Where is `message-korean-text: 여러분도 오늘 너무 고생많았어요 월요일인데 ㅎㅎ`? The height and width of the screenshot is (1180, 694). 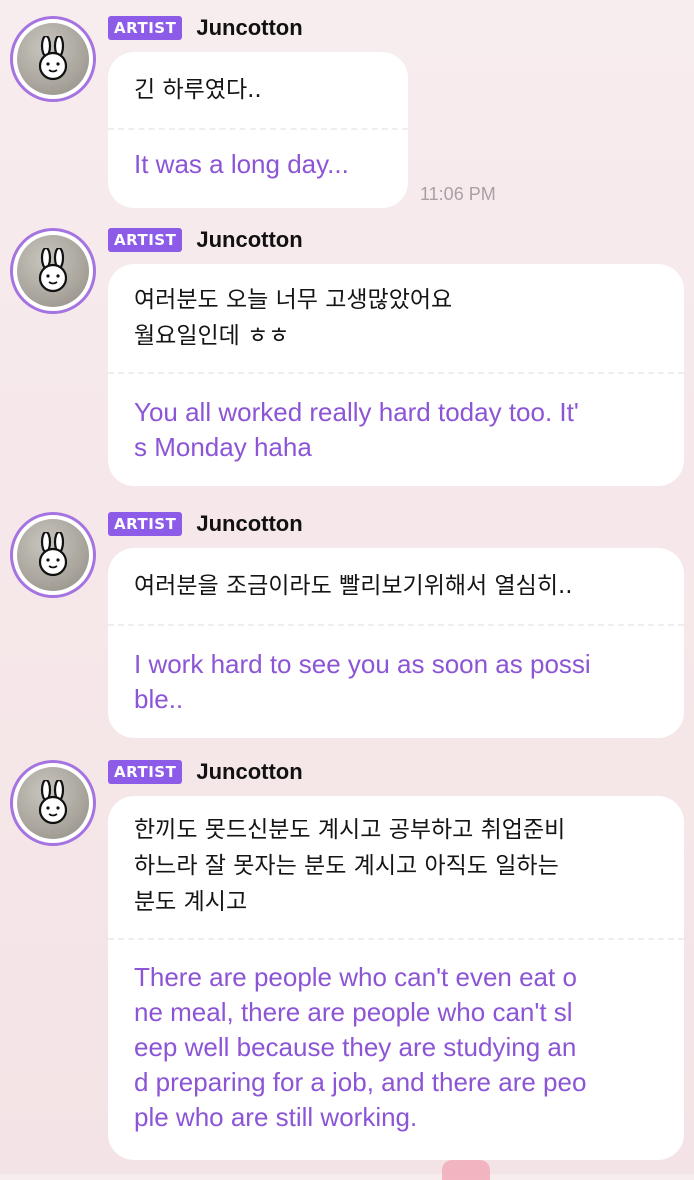 message-korean-text: 여러분도 오늘 너무 고생많았어요 월요일인데 ㅎㅎ is located at coordinates (293, 318).